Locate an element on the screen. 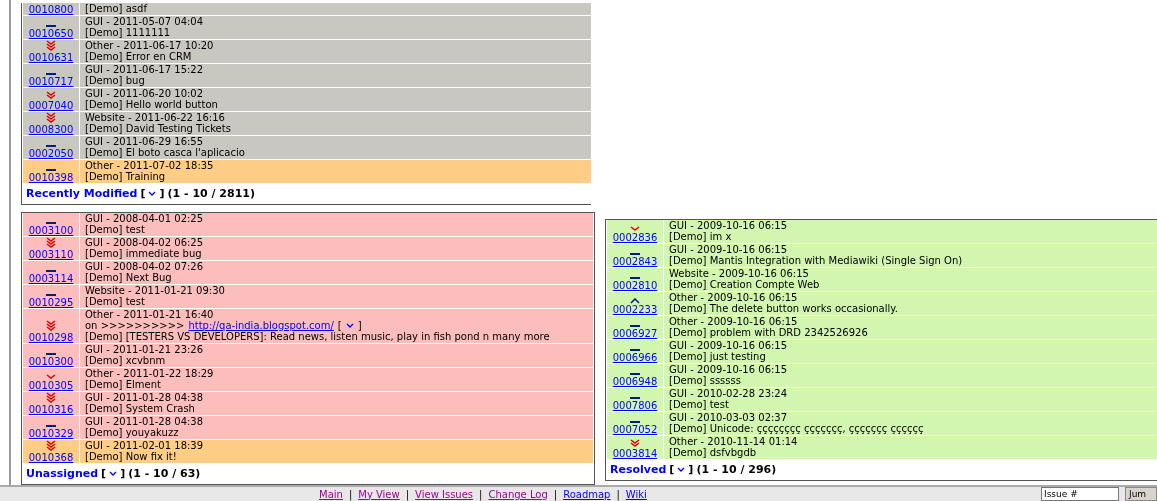  issue-id-link: 0010368 is located at coordinates (51, 457).